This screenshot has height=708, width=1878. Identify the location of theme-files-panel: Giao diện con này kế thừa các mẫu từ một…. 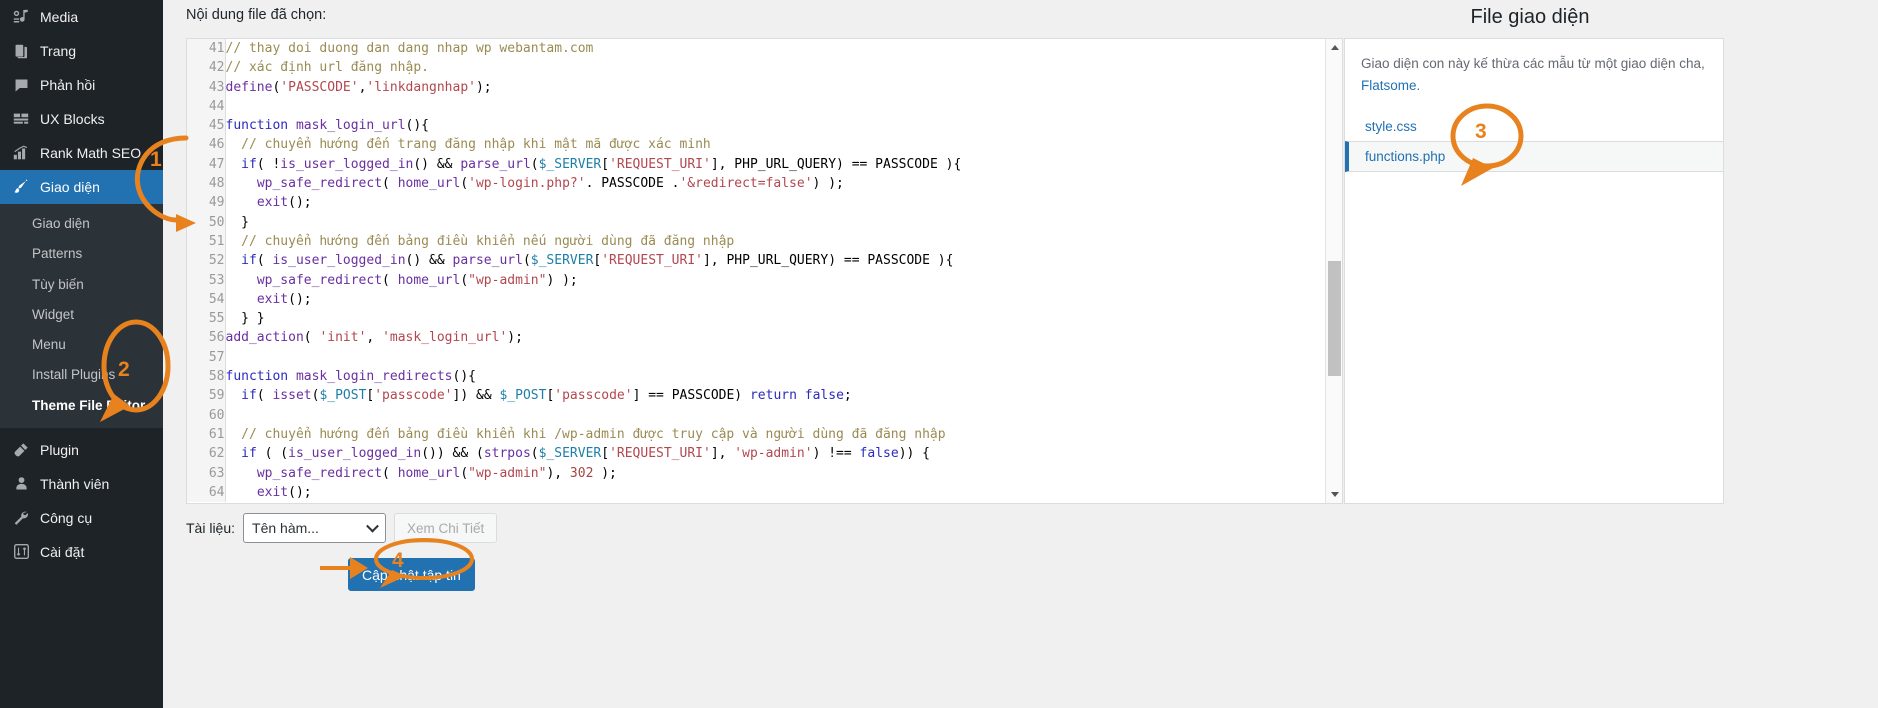
(1534, 271).